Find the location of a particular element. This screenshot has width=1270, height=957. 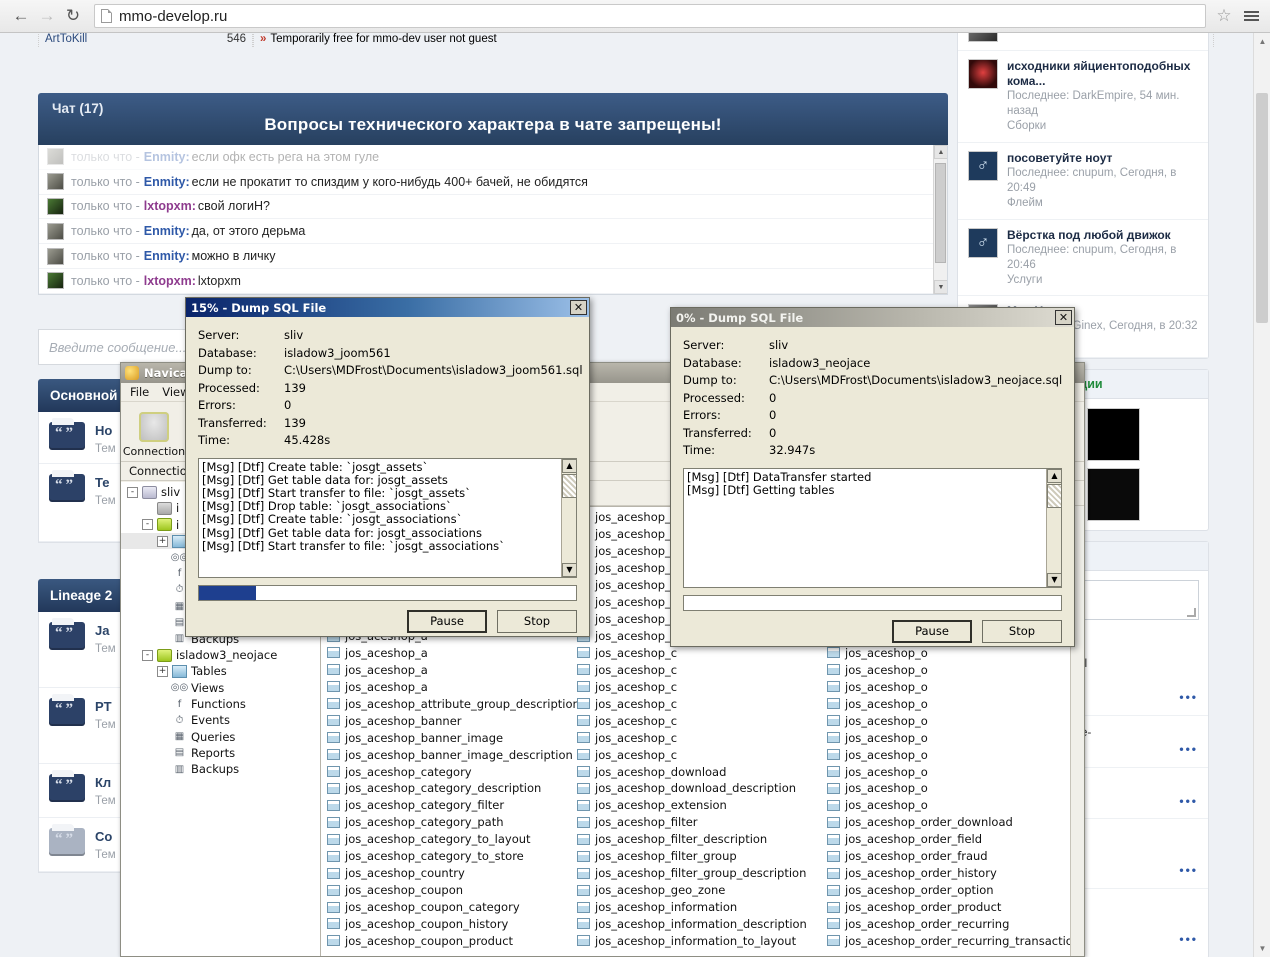

page-scrollbar: ▲ ▼ is located at coordinates (1261, 495).